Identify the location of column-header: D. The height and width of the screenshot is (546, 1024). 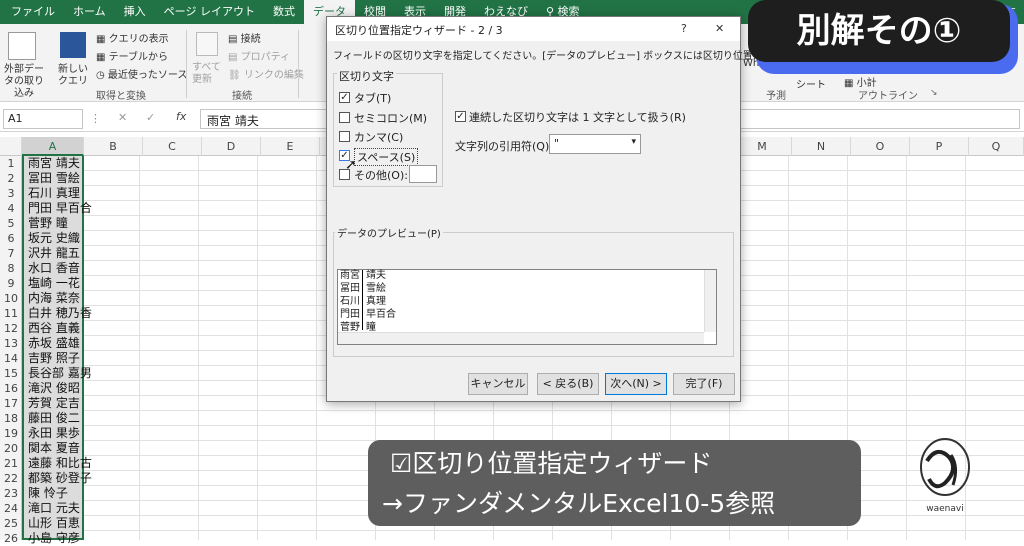
(231, 146).